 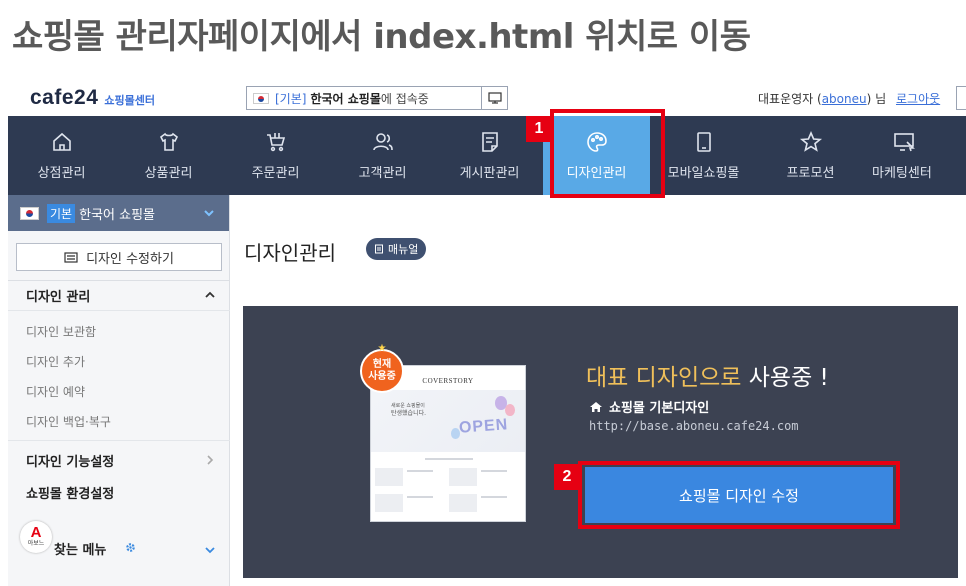 What do you see at coordinates (168, 155) in the screenshot?
I see `nav-product-management: 상품관리` at bounding box center [168, 155].